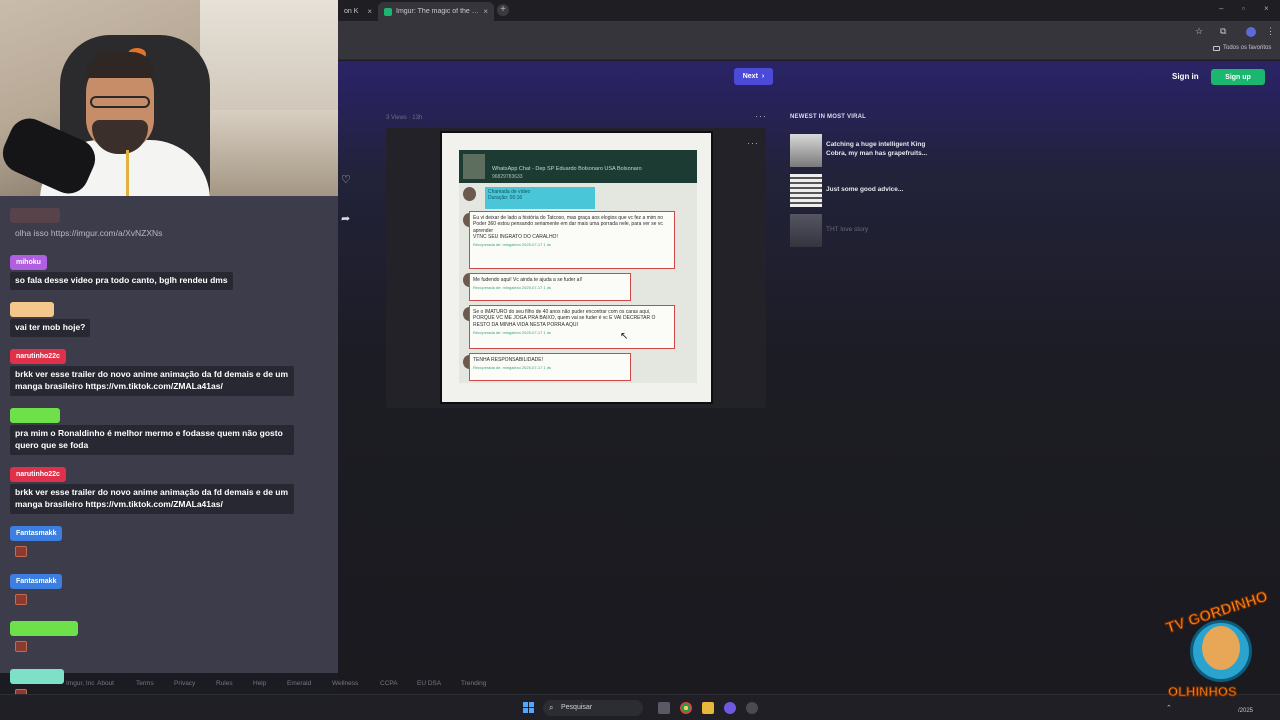 Image resolution: width=1280 pixels, height=720 pixels. What do you see at coordinates (708, 708) in the screenshot?
I see `file-explorer-icon` at bounding box center [708, 708].